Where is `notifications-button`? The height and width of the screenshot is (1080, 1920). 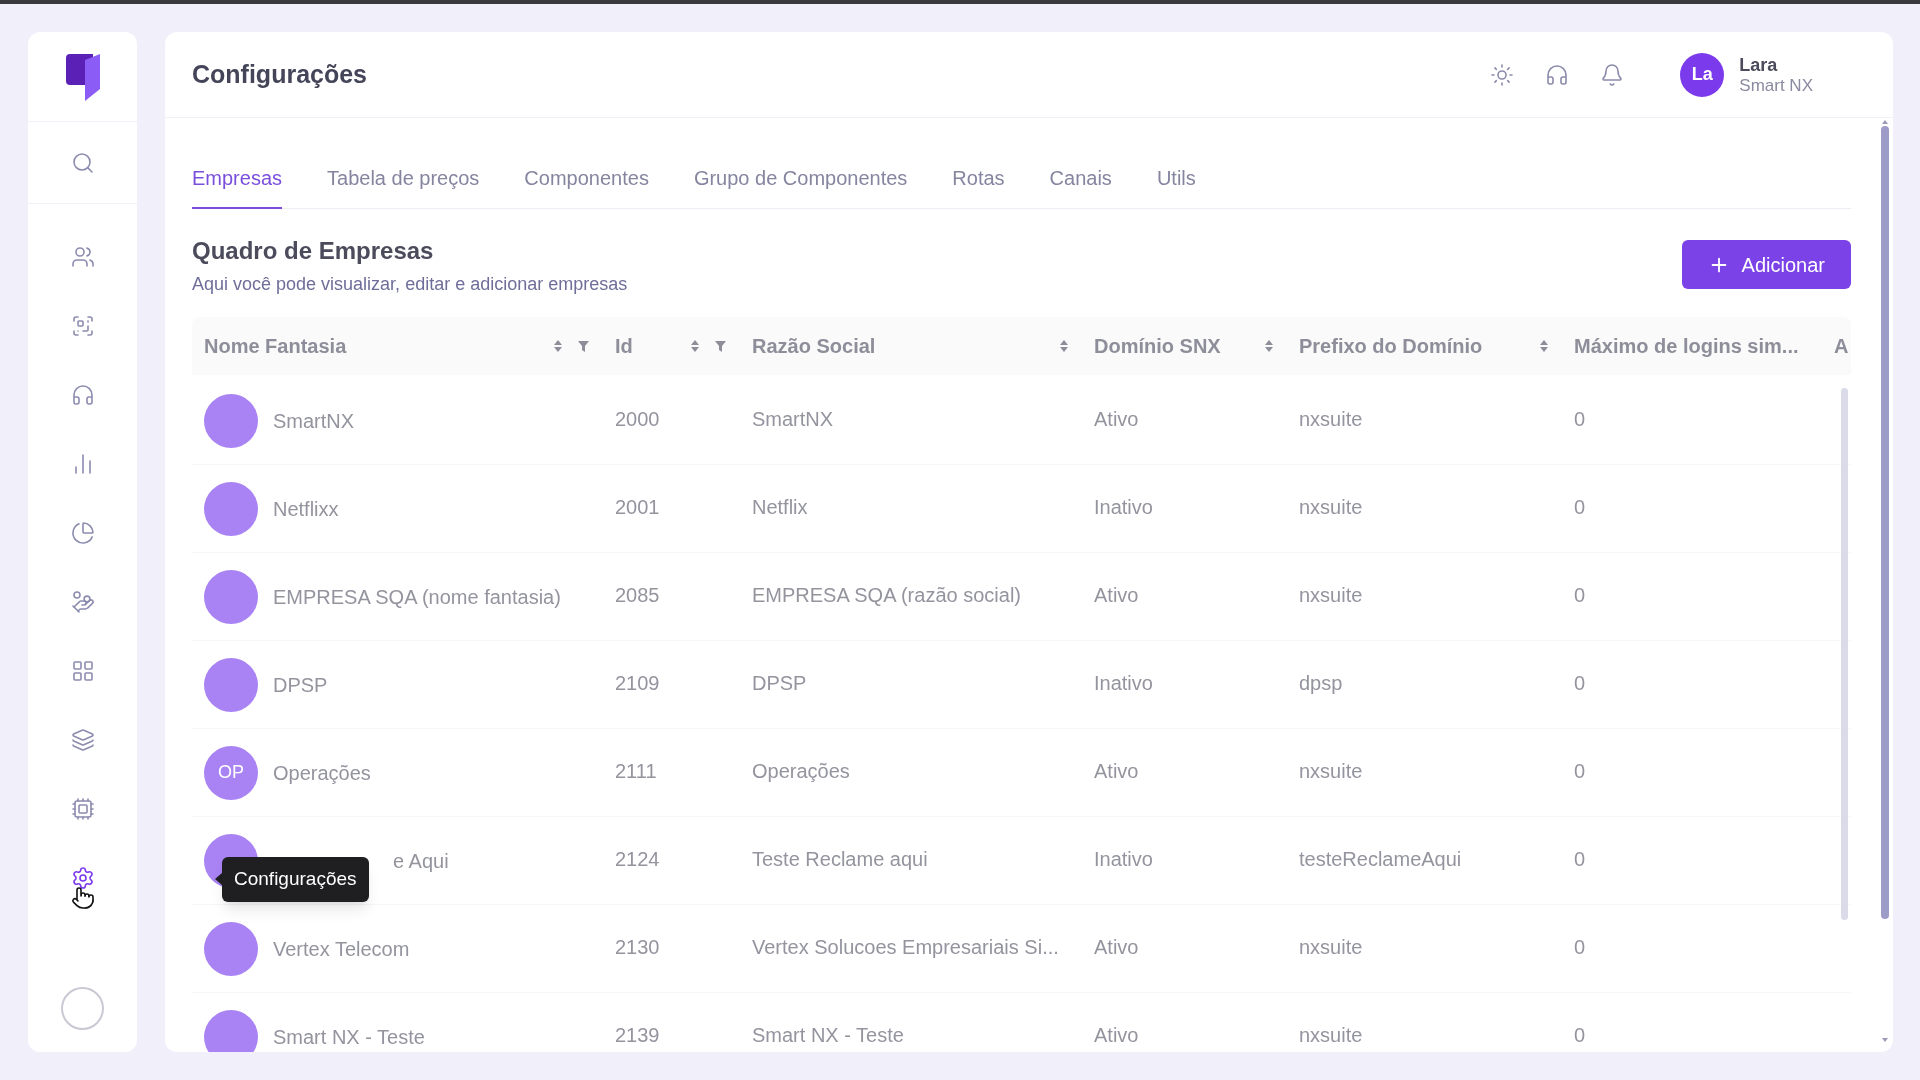
notifications-button is located at coordinates (1612, 74).